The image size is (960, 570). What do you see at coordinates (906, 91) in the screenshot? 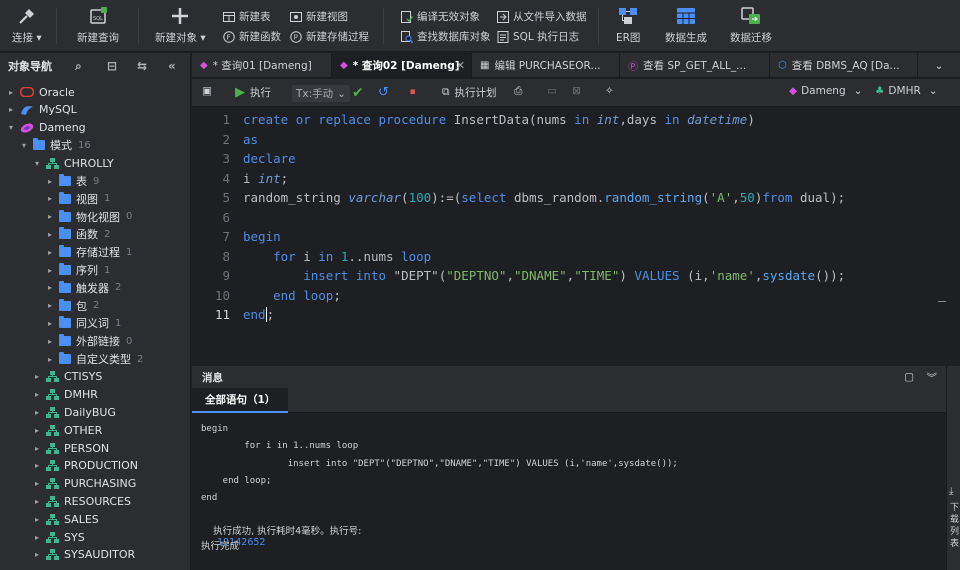
I see `schema-select: ♣ DMHR ⌄` at bounding box center [906, 91].